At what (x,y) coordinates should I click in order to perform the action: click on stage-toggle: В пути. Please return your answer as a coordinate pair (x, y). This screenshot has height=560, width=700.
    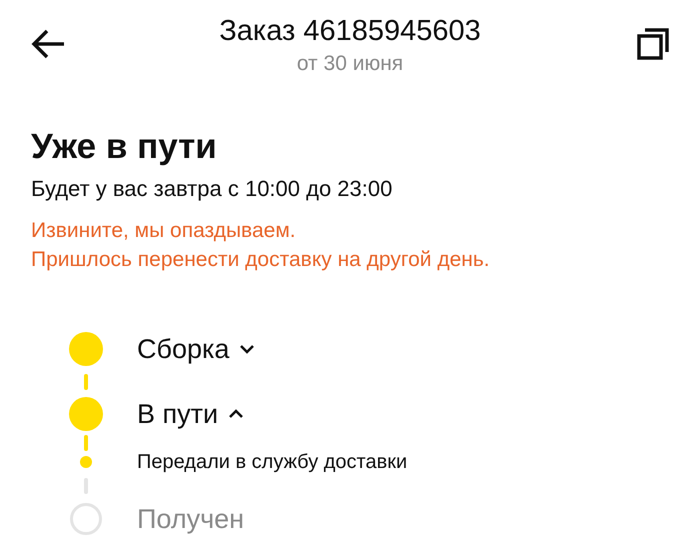
    Looking at the image, I should click on (190, 414).